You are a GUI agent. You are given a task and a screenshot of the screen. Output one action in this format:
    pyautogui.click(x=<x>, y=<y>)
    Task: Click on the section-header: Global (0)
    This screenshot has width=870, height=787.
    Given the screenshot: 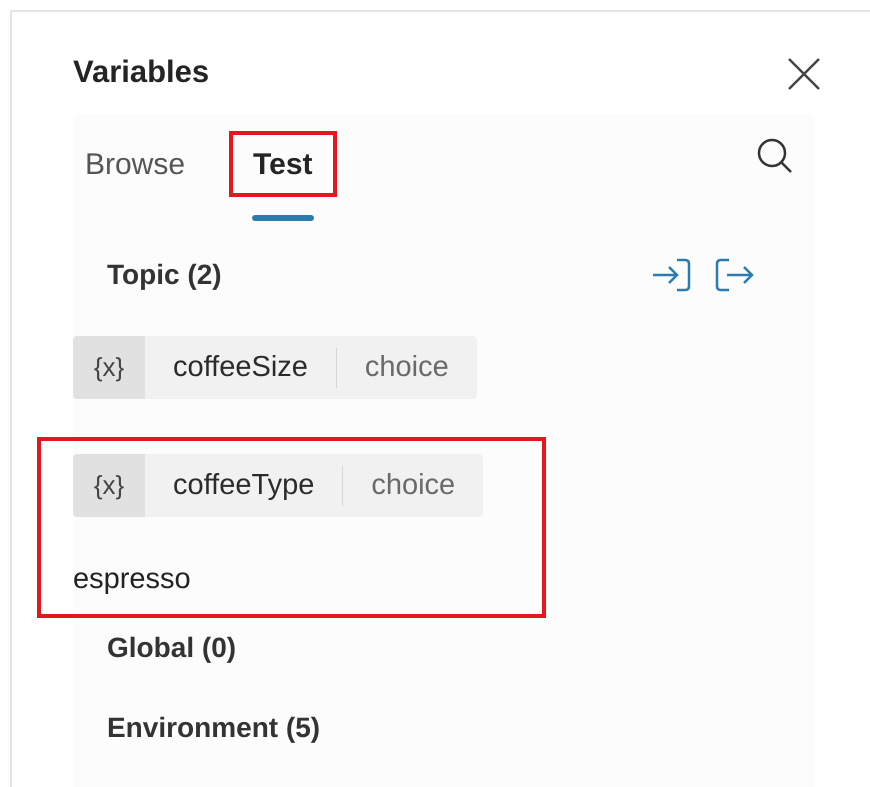 What is the action you would take?
    pyautogui.click(x=171, y=648)
    